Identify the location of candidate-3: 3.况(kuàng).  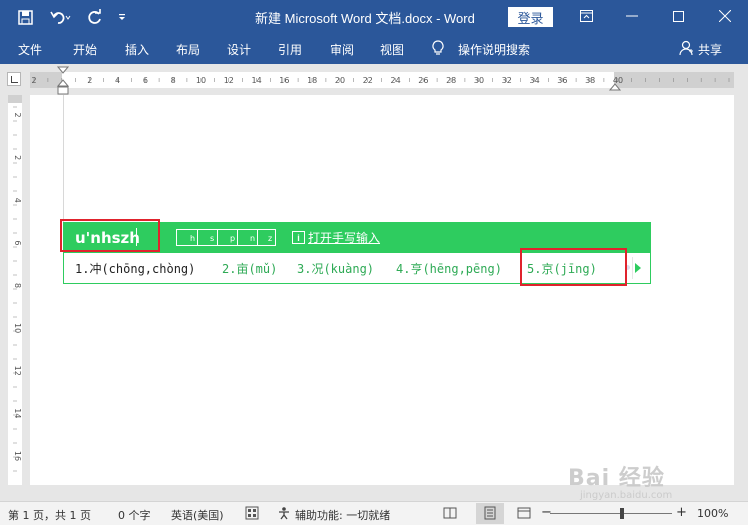
(335, 268).